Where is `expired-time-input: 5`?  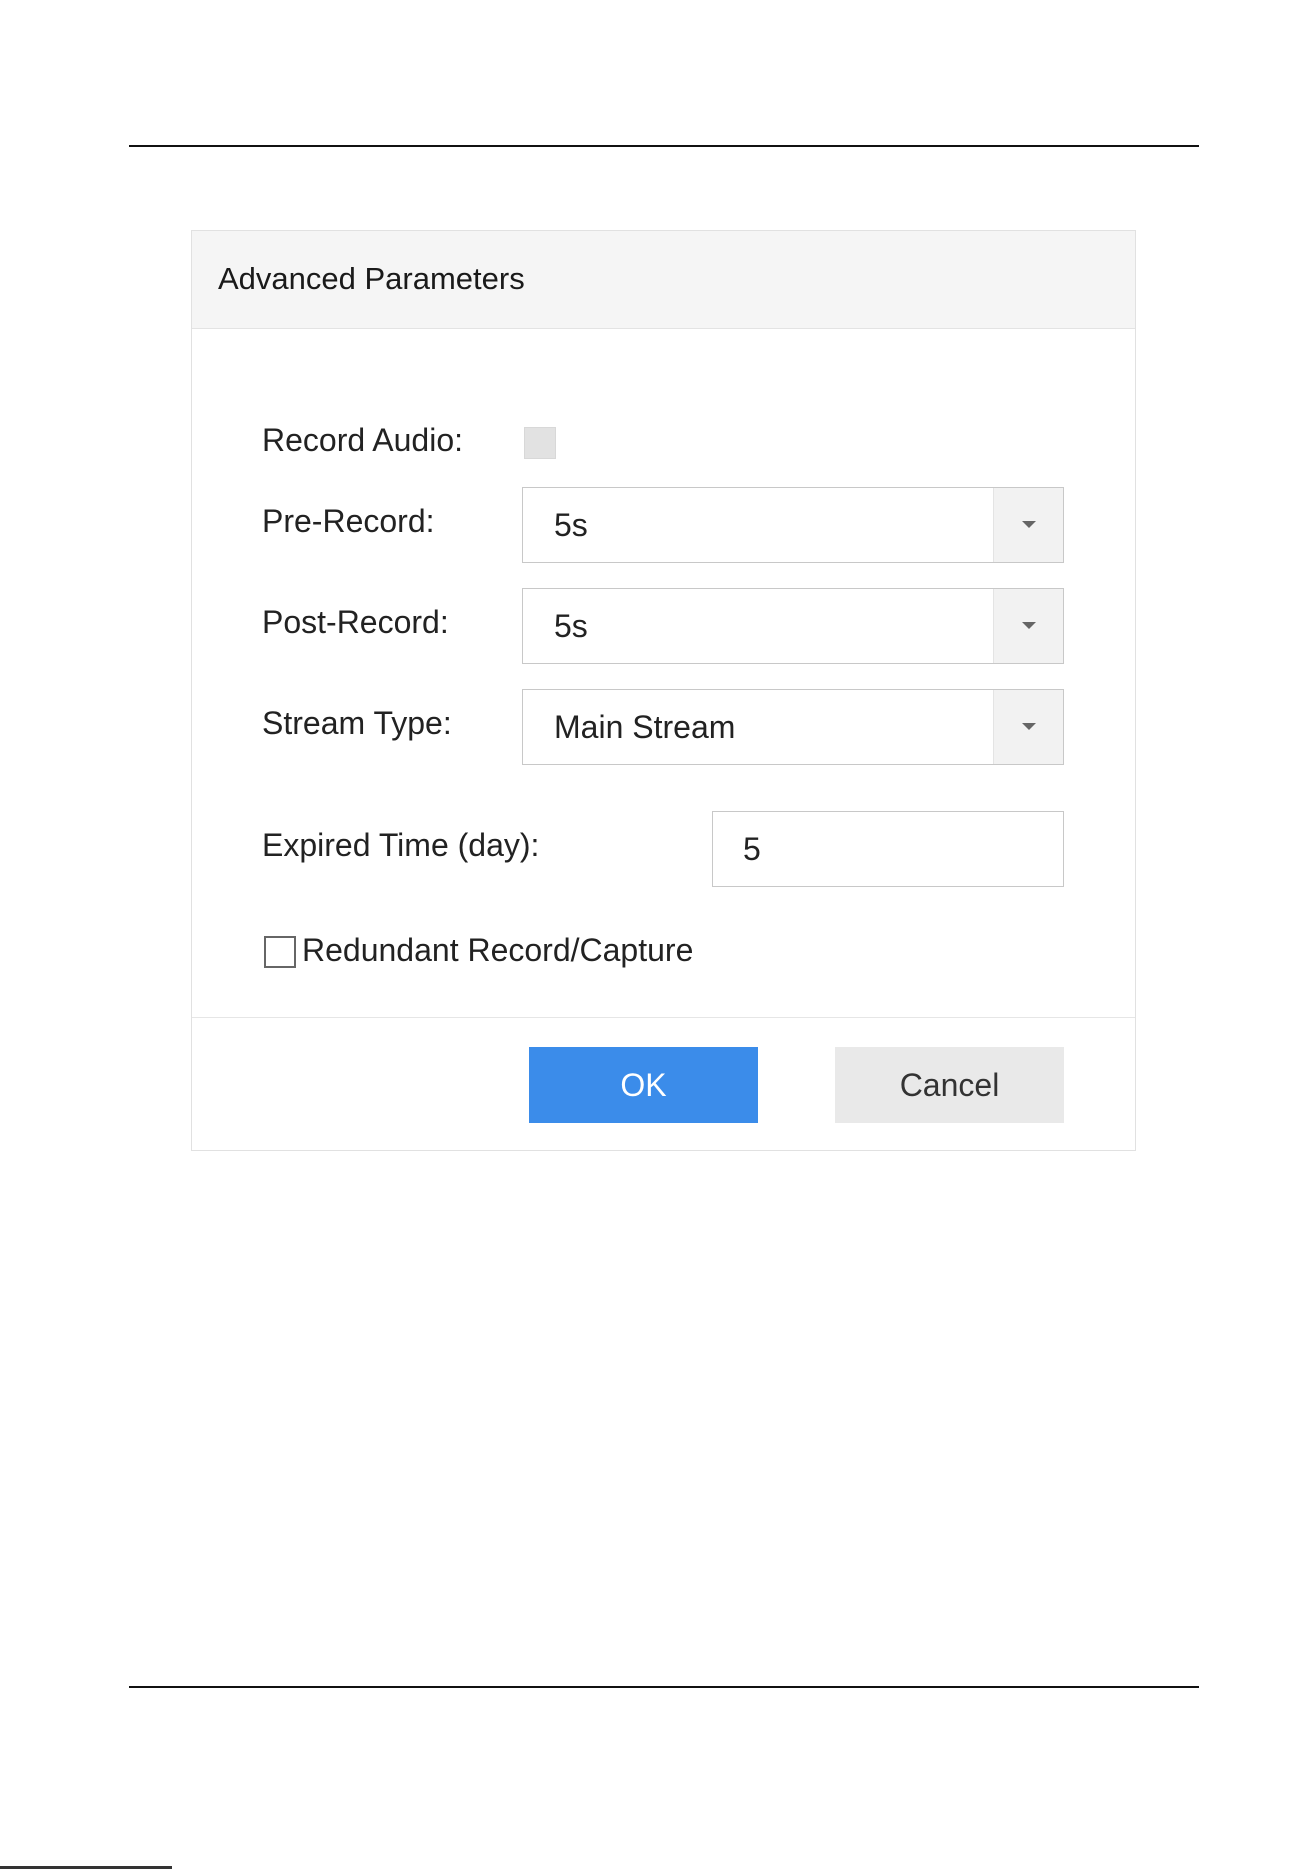
expired-time-input: 5 is located at coordinates (888, 849).